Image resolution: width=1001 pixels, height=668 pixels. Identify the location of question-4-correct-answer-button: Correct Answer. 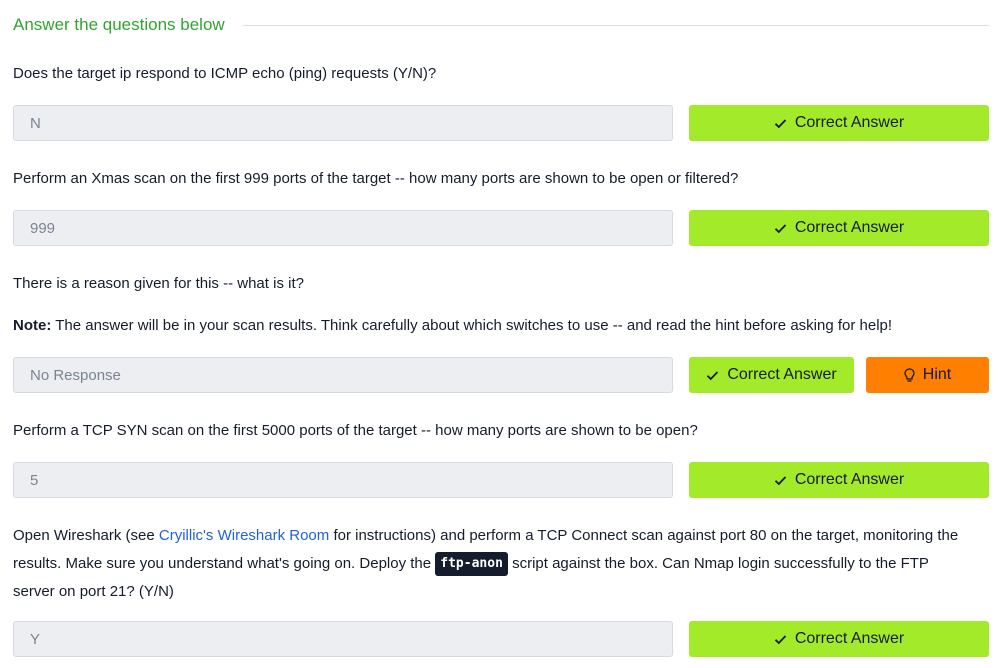
(839, 480).